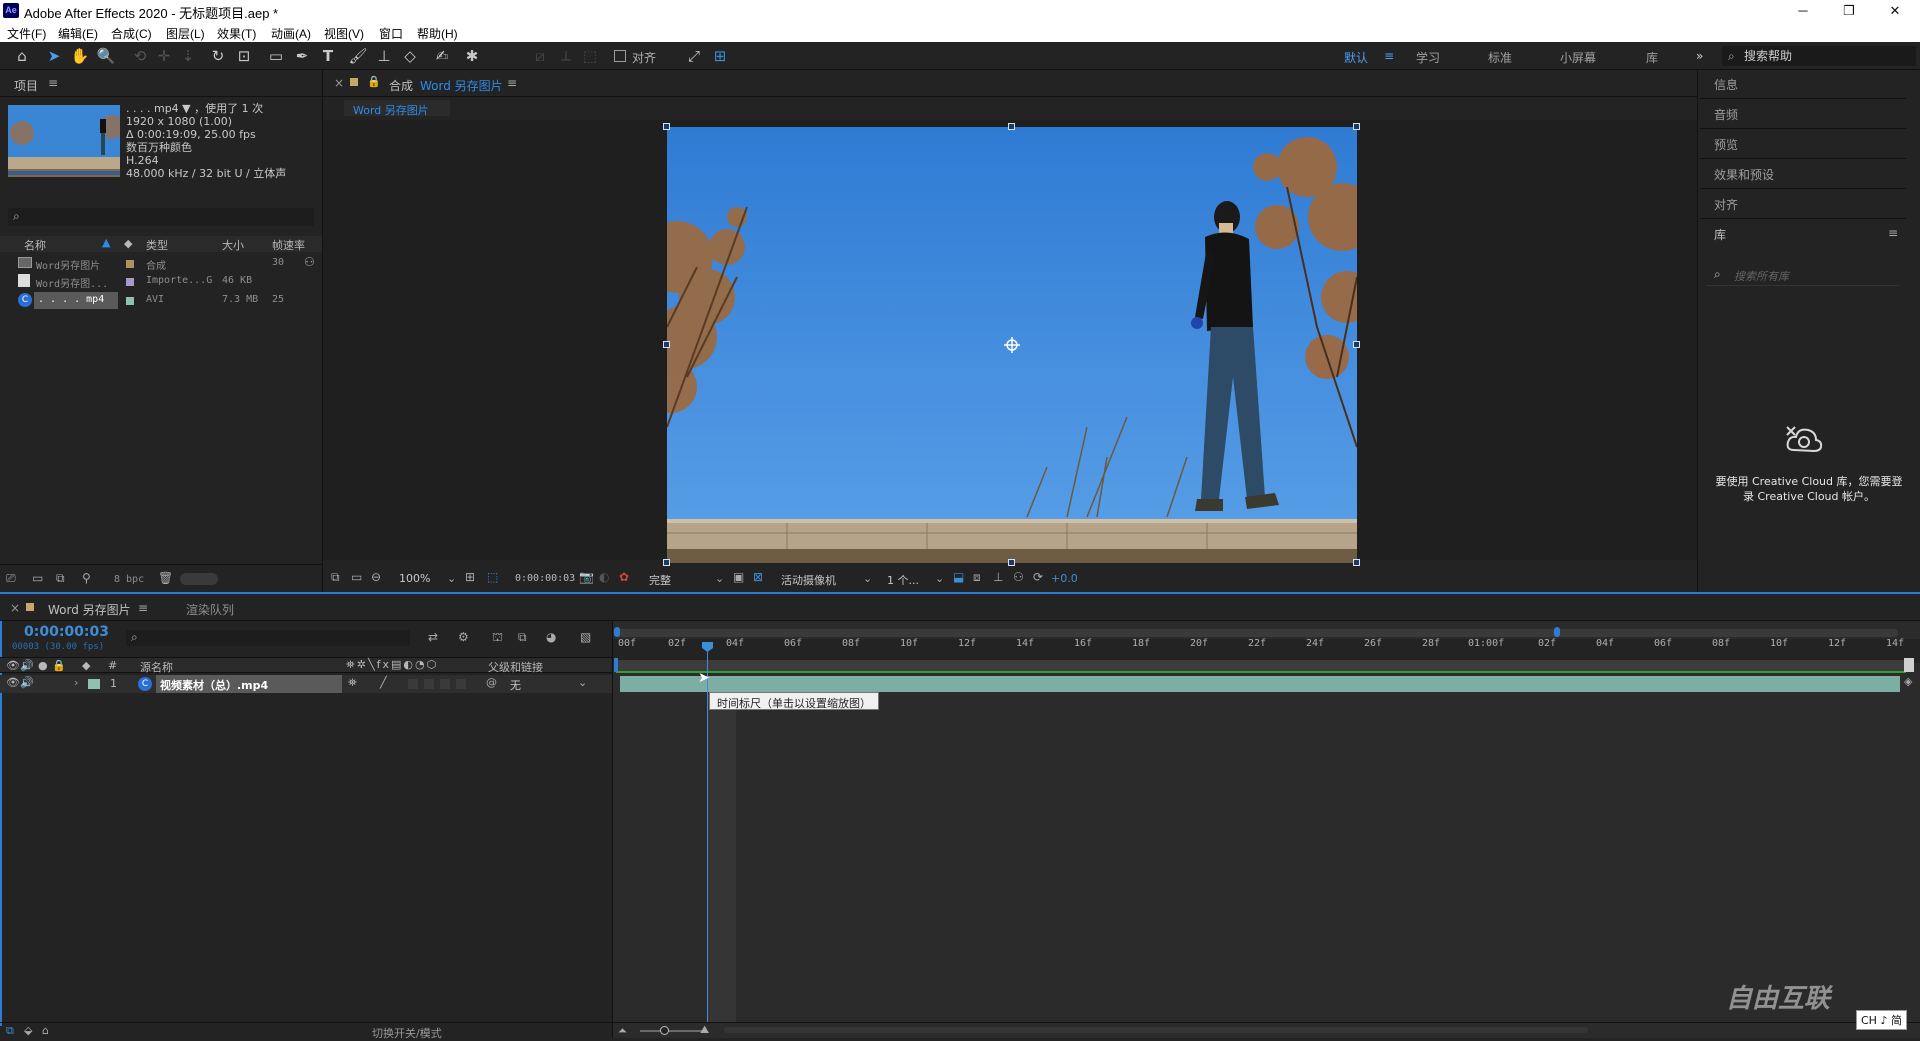 This screenshot has height=1041, width=1920. I want to click on adobe-dynamic-link-icon: ⚲, so click(86, 578).